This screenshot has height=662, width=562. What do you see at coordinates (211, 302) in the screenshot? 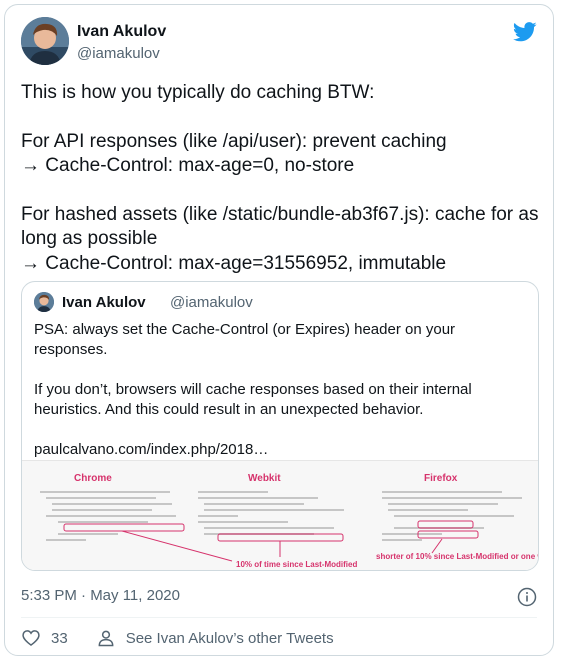
I see `quoted-author-handle: @iamakulov` at bounding box center [211, 302].